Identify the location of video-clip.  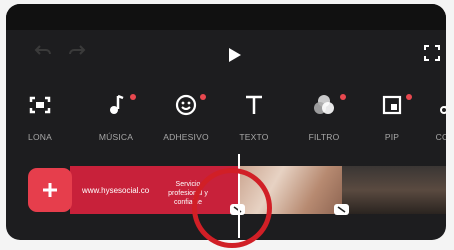
(394, 190).